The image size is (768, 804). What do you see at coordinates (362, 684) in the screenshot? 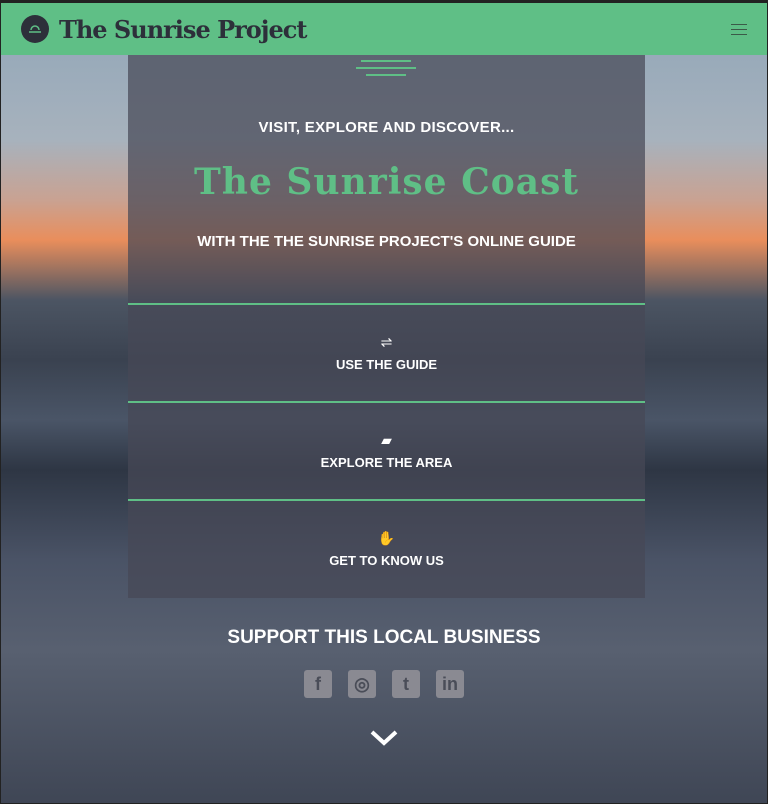
I see `instagram-icon: ◎` at bounding box center [362, 684].